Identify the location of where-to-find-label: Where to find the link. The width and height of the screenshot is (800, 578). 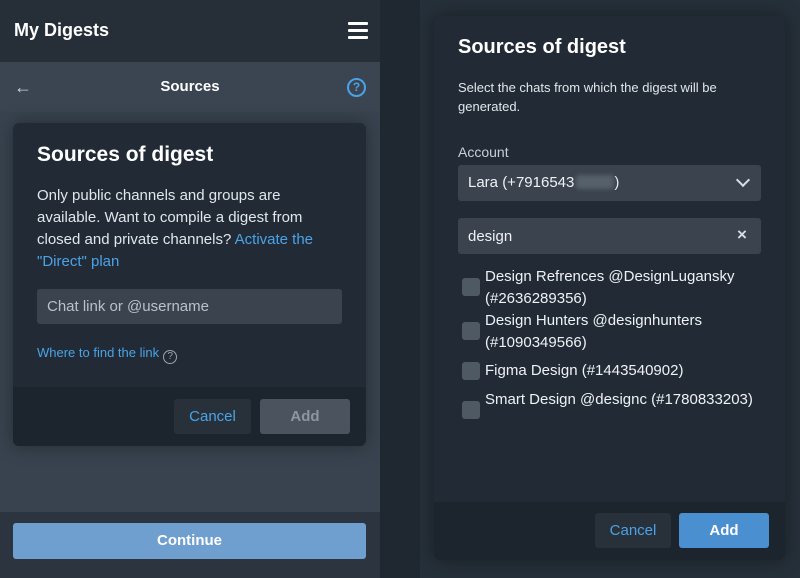
(98, 352).